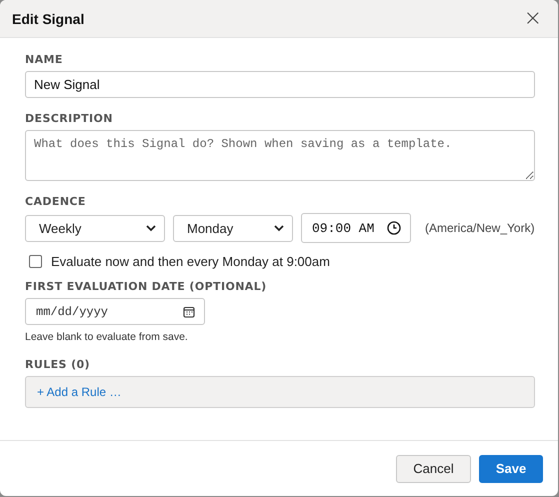  Describe the element at coordinates (106, 337) in the screenshot. I see `hint-text: Leave blank to evaluate from save.` at that location.